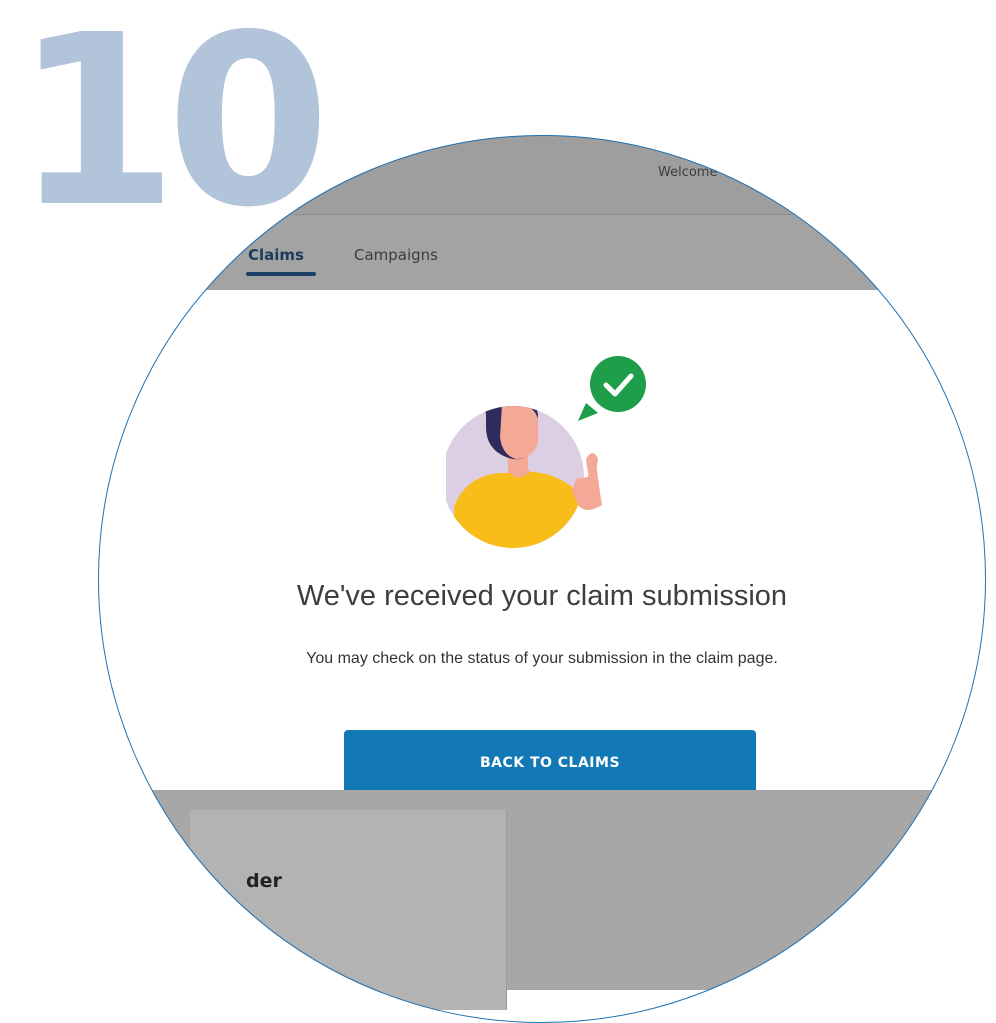 Image resolution: width=996 pixels, height=1023 pixels. Describe the element at coordinates (612, 388) in the screenshot. I see `check-circle-icon` at that location.